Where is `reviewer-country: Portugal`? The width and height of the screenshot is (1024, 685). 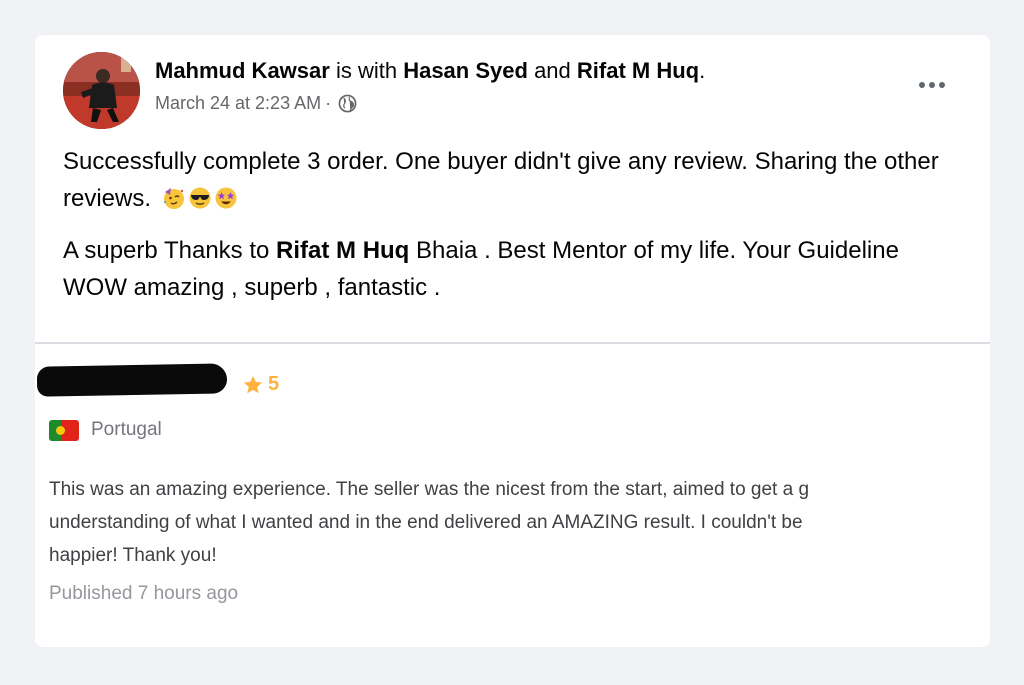
reviewer-country: Portugal is located at coordinates (105, 430).